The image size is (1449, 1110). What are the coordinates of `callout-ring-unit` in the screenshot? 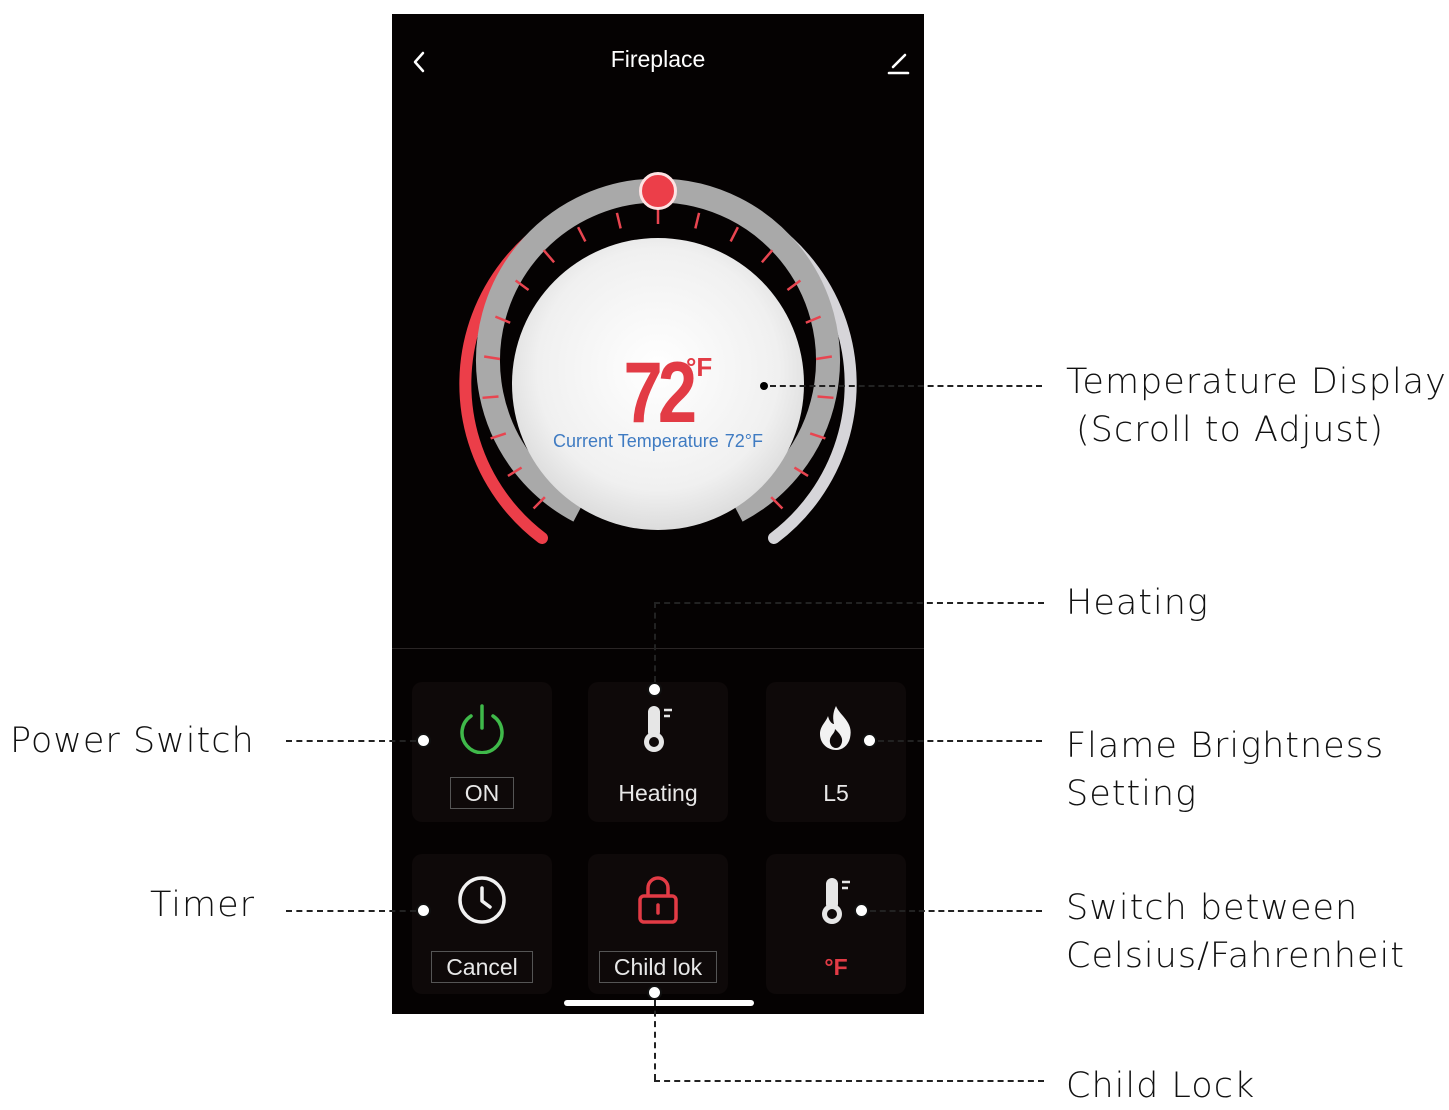 It's located at (861, 910).